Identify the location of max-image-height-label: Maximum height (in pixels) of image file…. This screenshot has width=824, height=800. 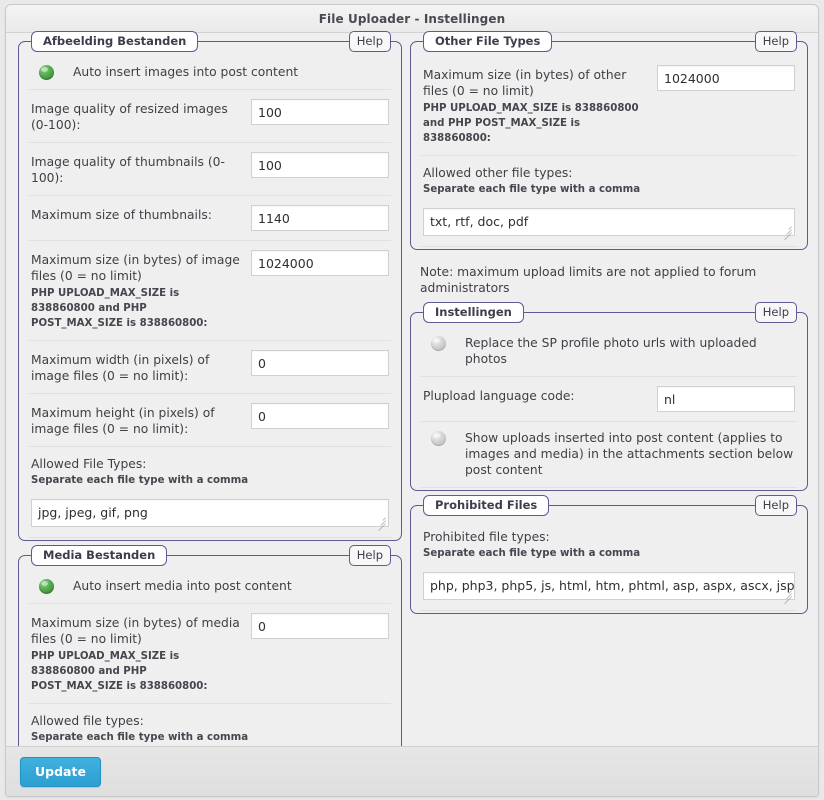
(123, 421).